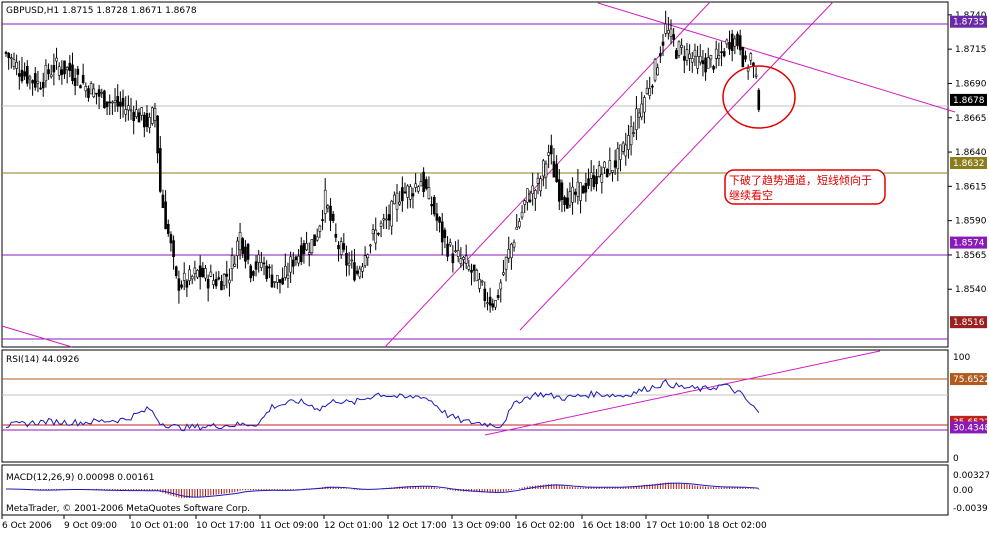 The image size is (989, 556). I want to click on time-label: 9 Oct 09:00, so click(90, 526).